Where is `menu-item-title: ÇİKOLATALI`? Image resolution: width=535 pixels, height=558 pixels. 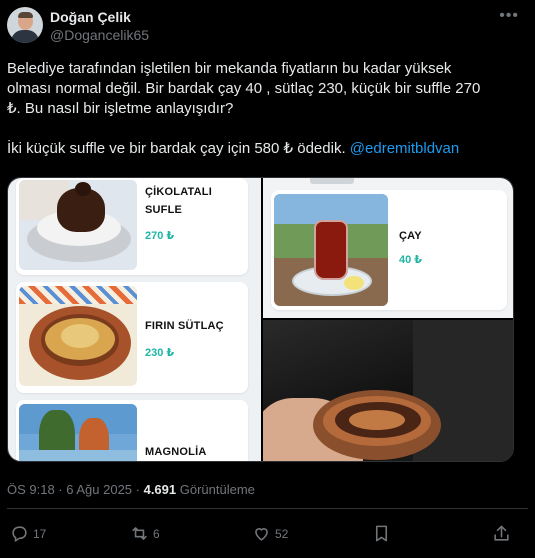
menu-item-title: ÇİKOLATALI is located at coordinates (178, 192).